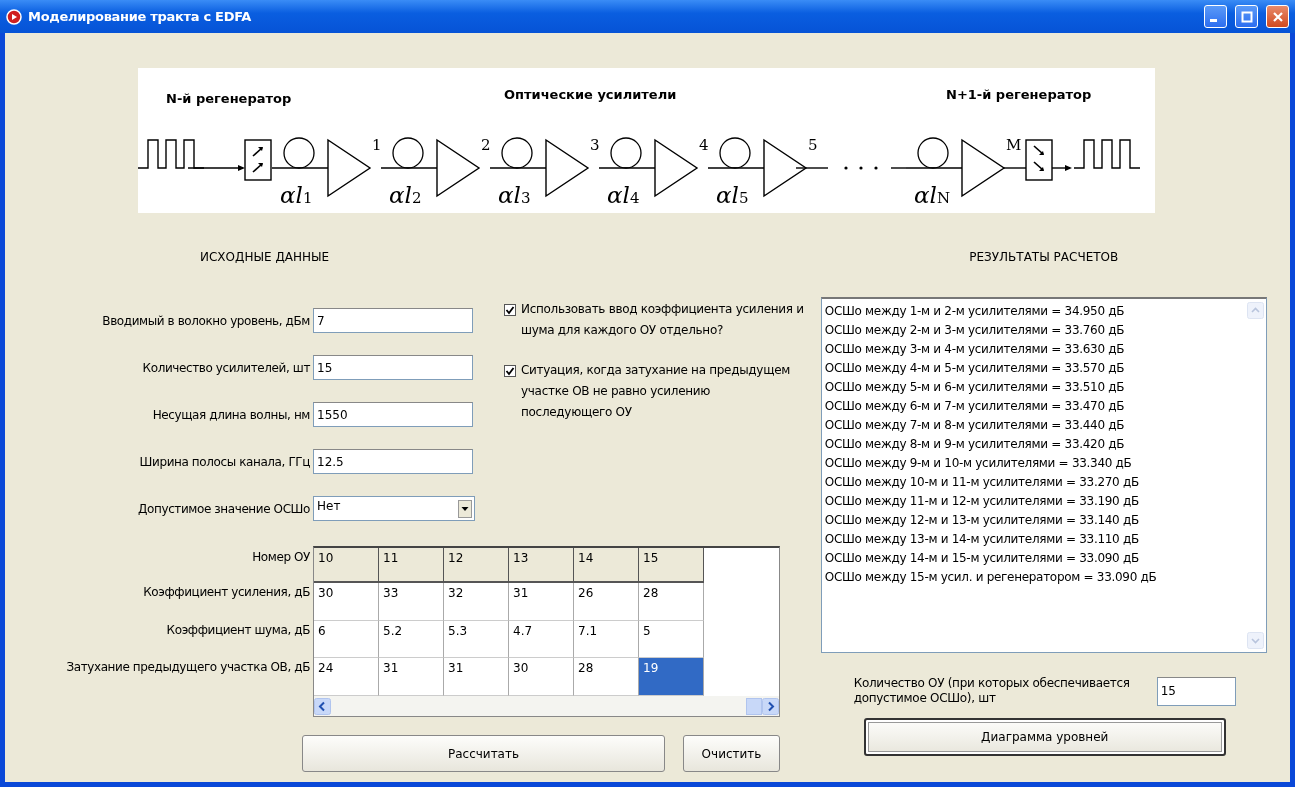  I want to click on data-grid: 10 11 12 13 14 15 30 33 32 31 26 28 6 5.2 5.3 4.7 7.1 5 24 31 31 30 28 19, so click(546, 631).